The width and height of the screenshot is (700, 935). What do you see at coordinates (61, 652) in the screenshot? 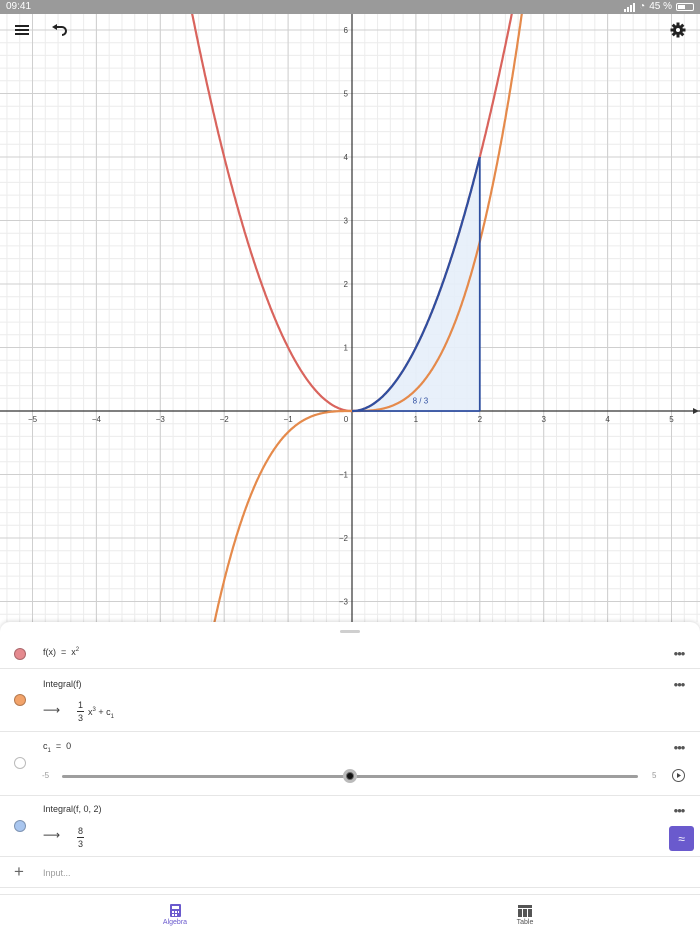
I see `expression-f: f(x) = x2` at bounding box center [61, 652].